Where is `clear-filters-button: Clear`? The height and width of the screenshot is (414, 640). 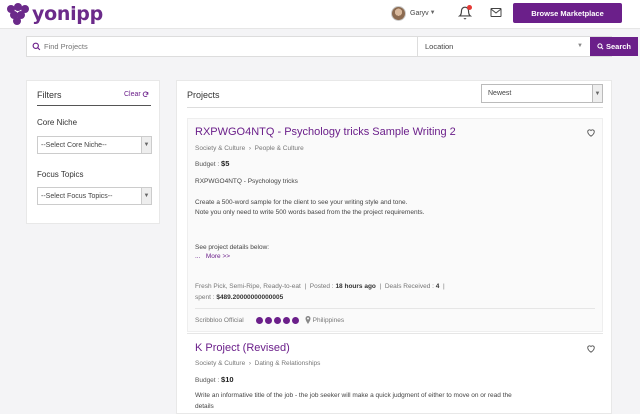 clear-filters-button: Clear is located at coordinates (136, 94).